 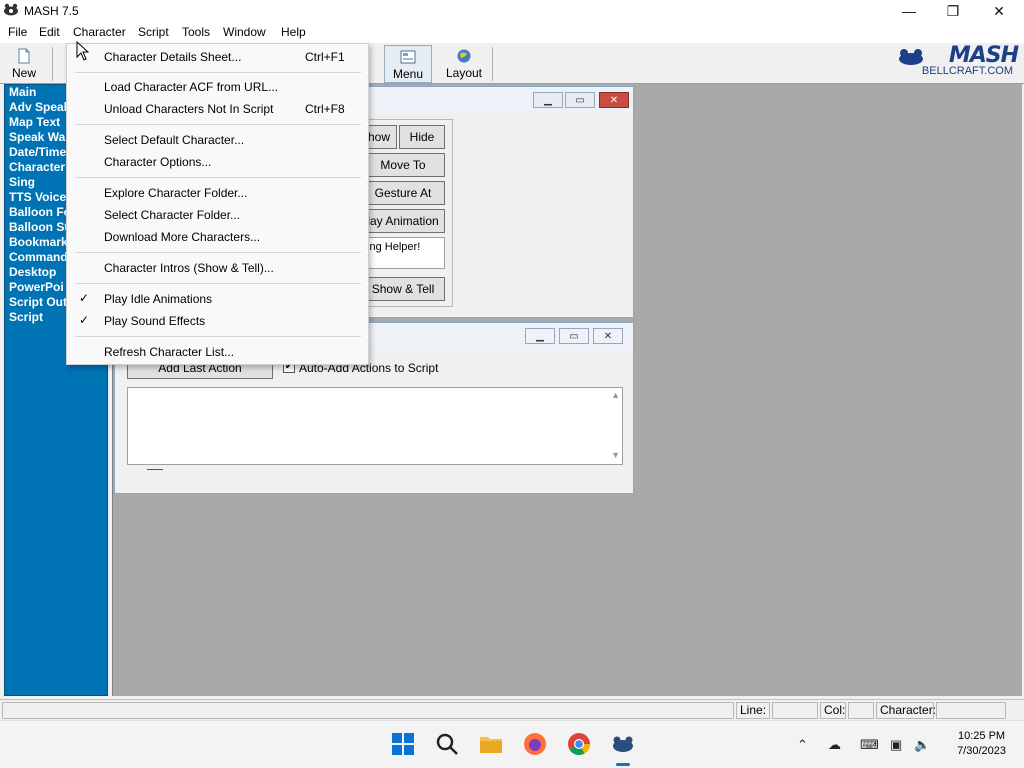 I want to click on menu-tools: Tools, so click(x=196, y=32).